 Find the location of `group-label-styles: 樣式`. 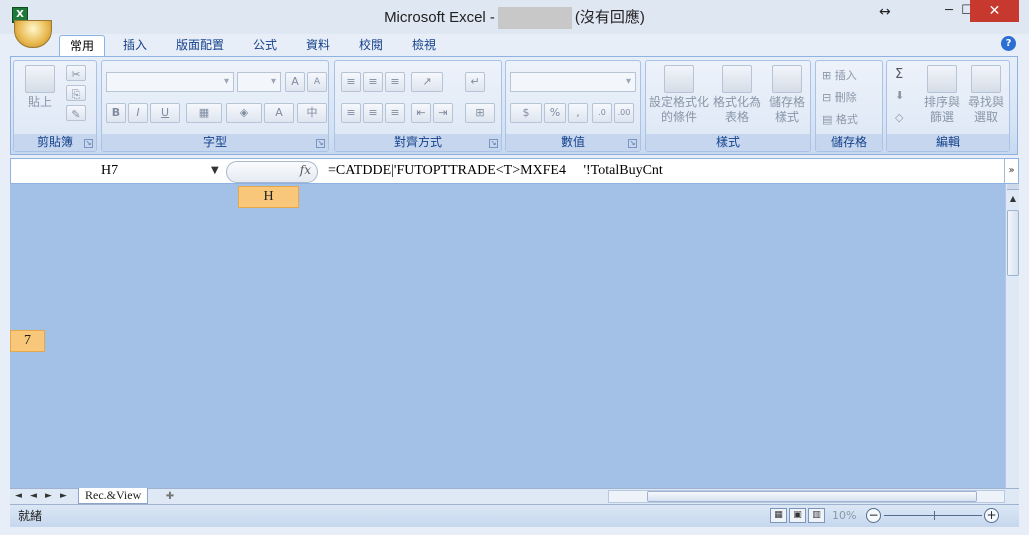

group-label-styles: 樣式 is located at coordinates (728, 142).